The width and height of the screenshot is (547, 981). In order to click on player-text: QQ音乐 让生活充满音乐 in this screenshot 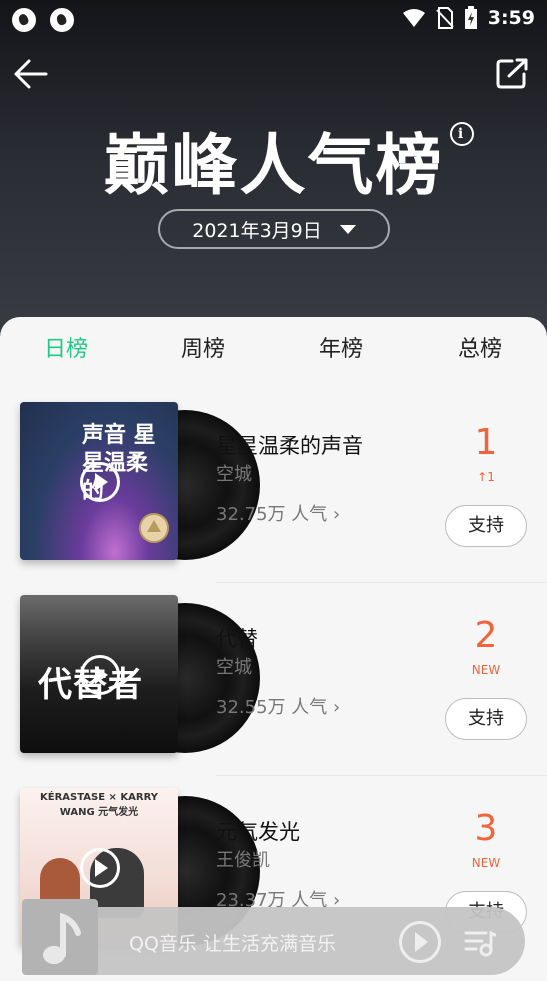, I will do `click(232, 944)`.